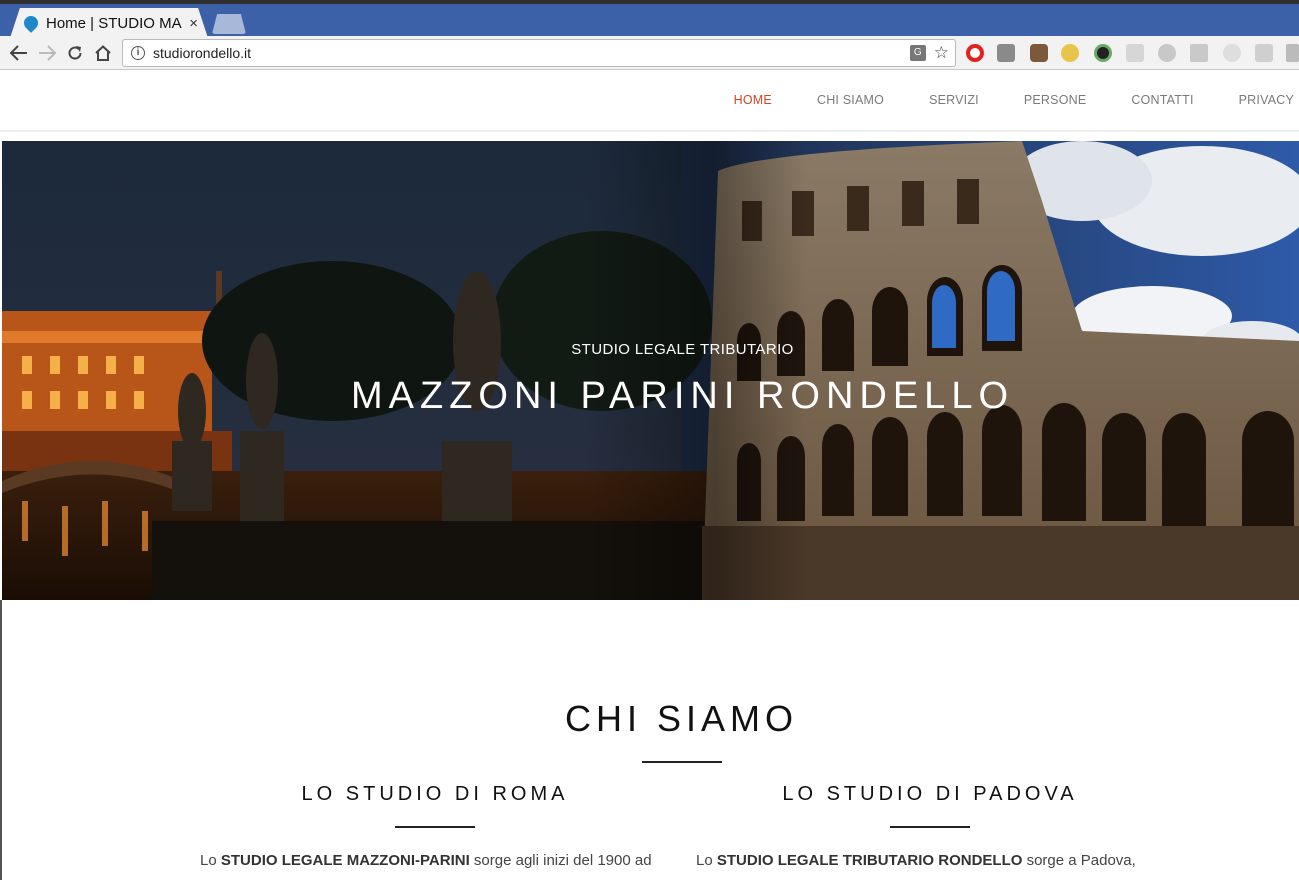  I want to click on roma-divider, so click(435, 827).